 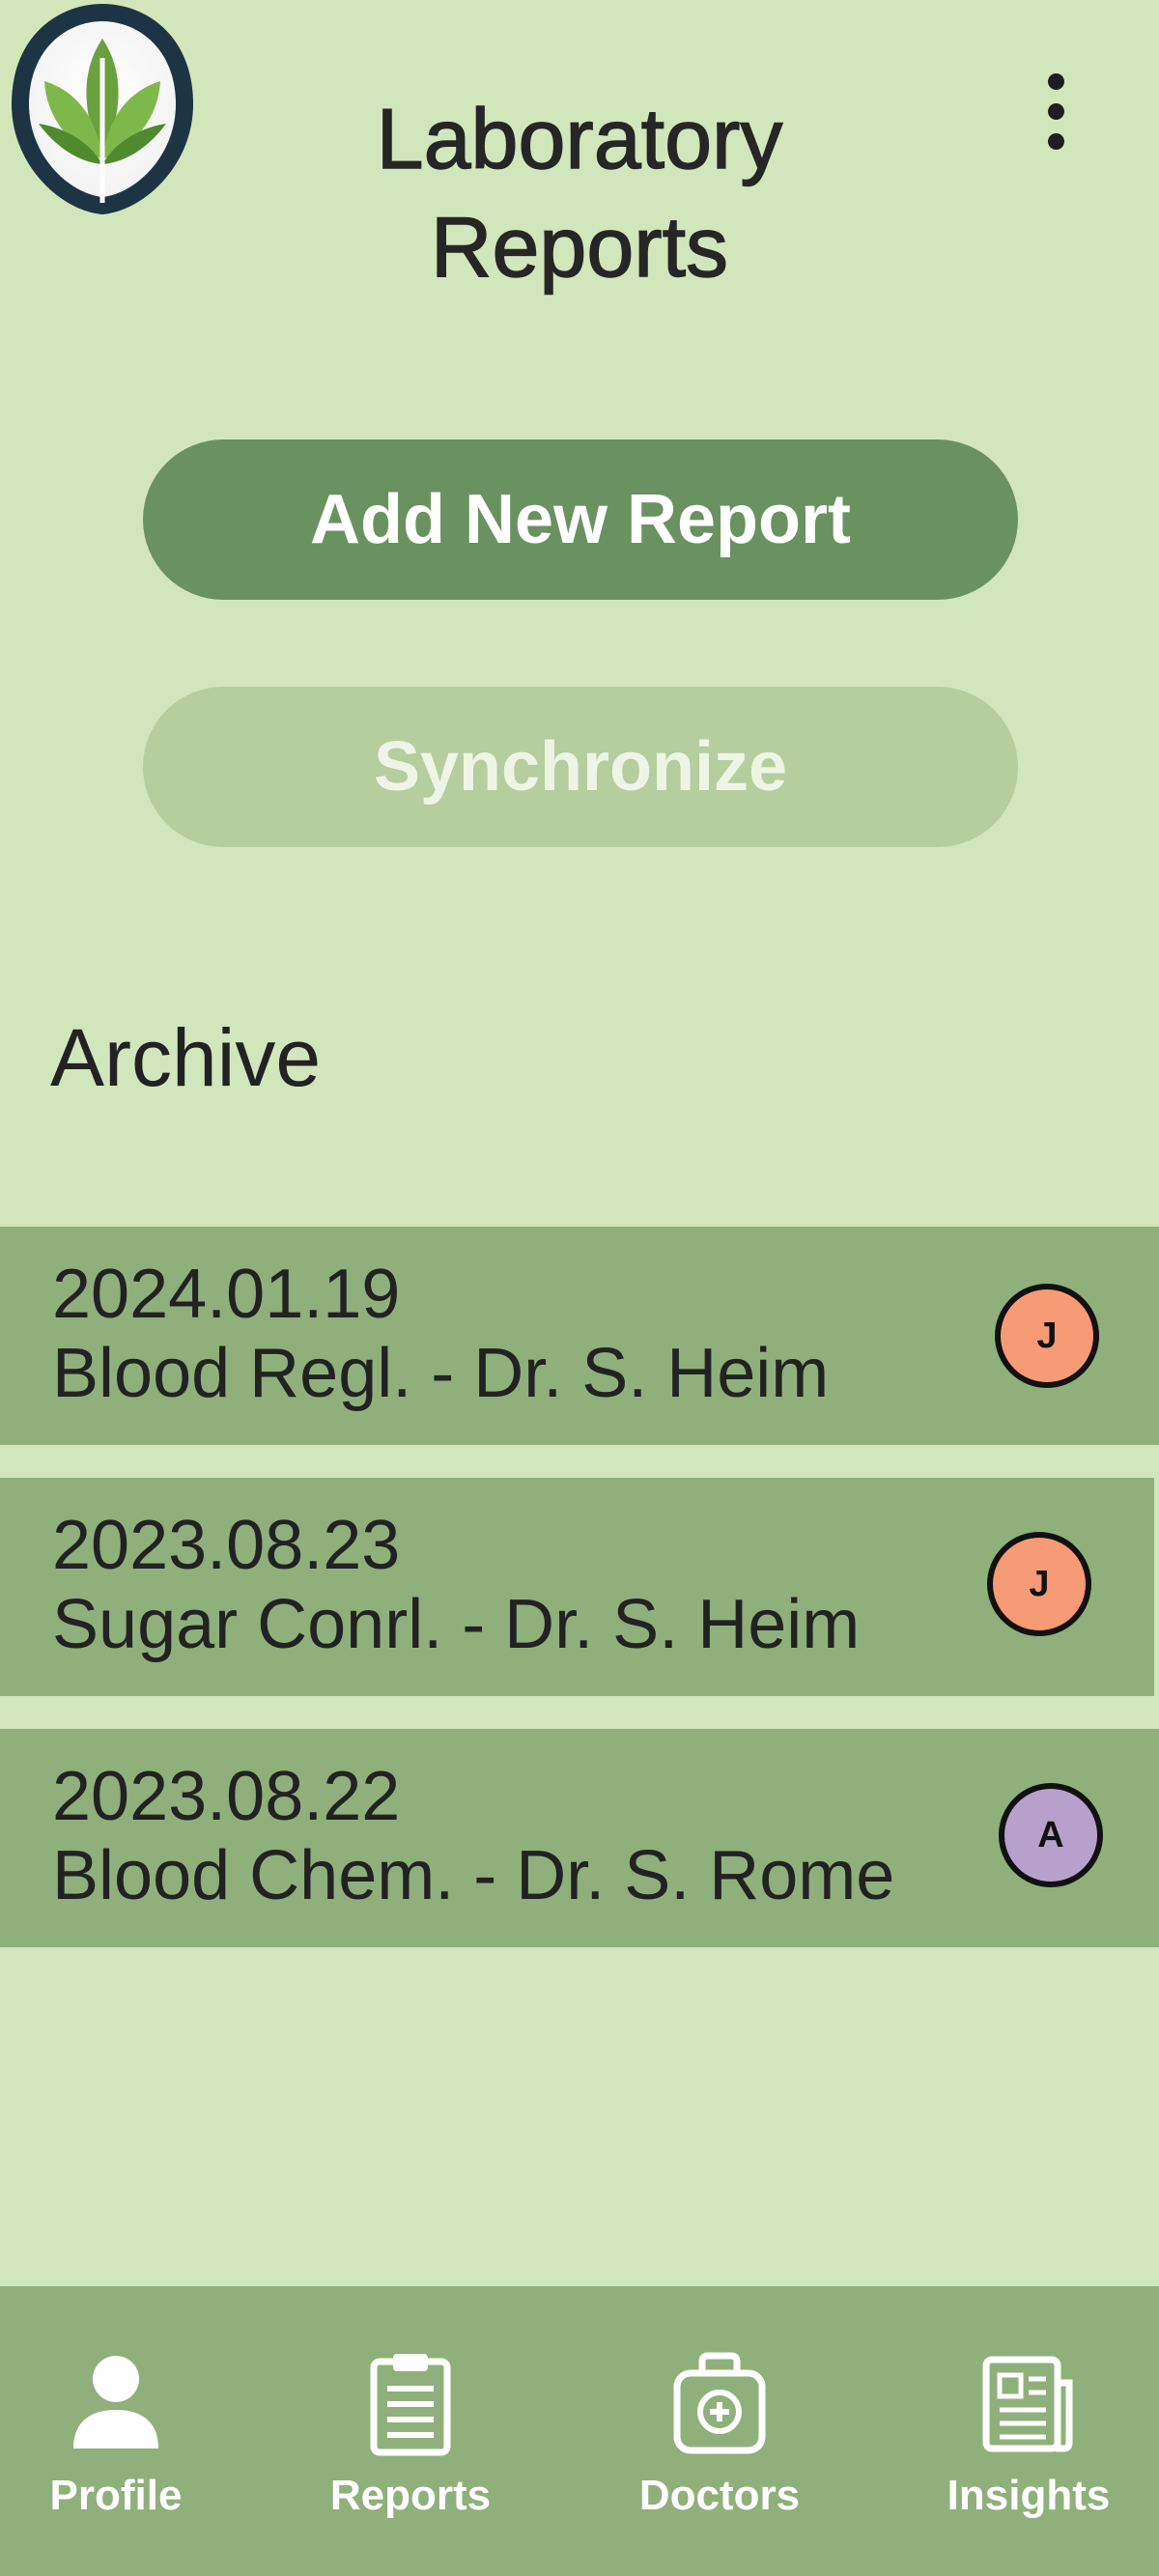 I want to click on report-date: 2024.01.19, so click(x=226, y=1294).